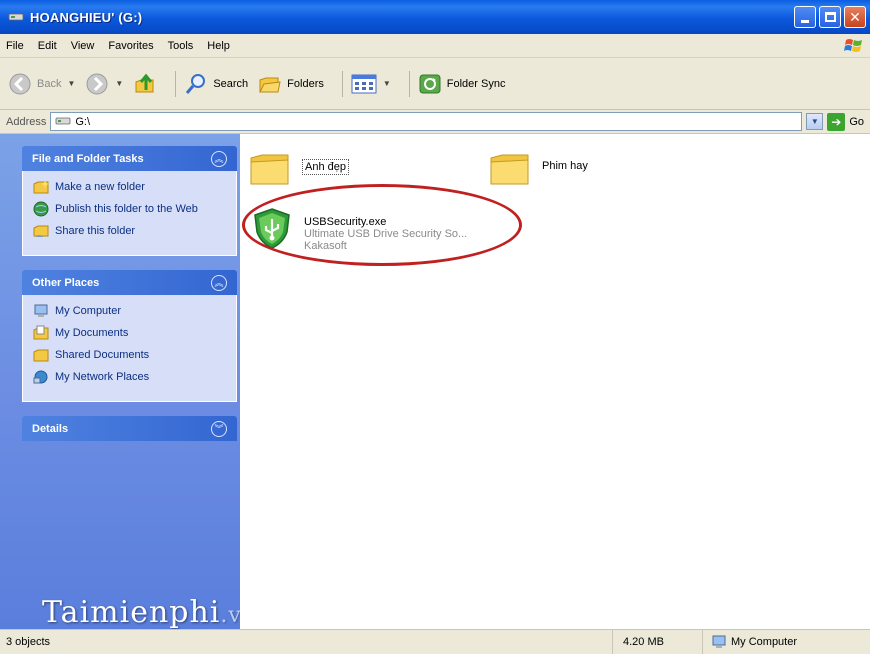 Image resolution: width=870 pixels, height=654 pixels. I want to click on highlight-circle, so click(382, 225).